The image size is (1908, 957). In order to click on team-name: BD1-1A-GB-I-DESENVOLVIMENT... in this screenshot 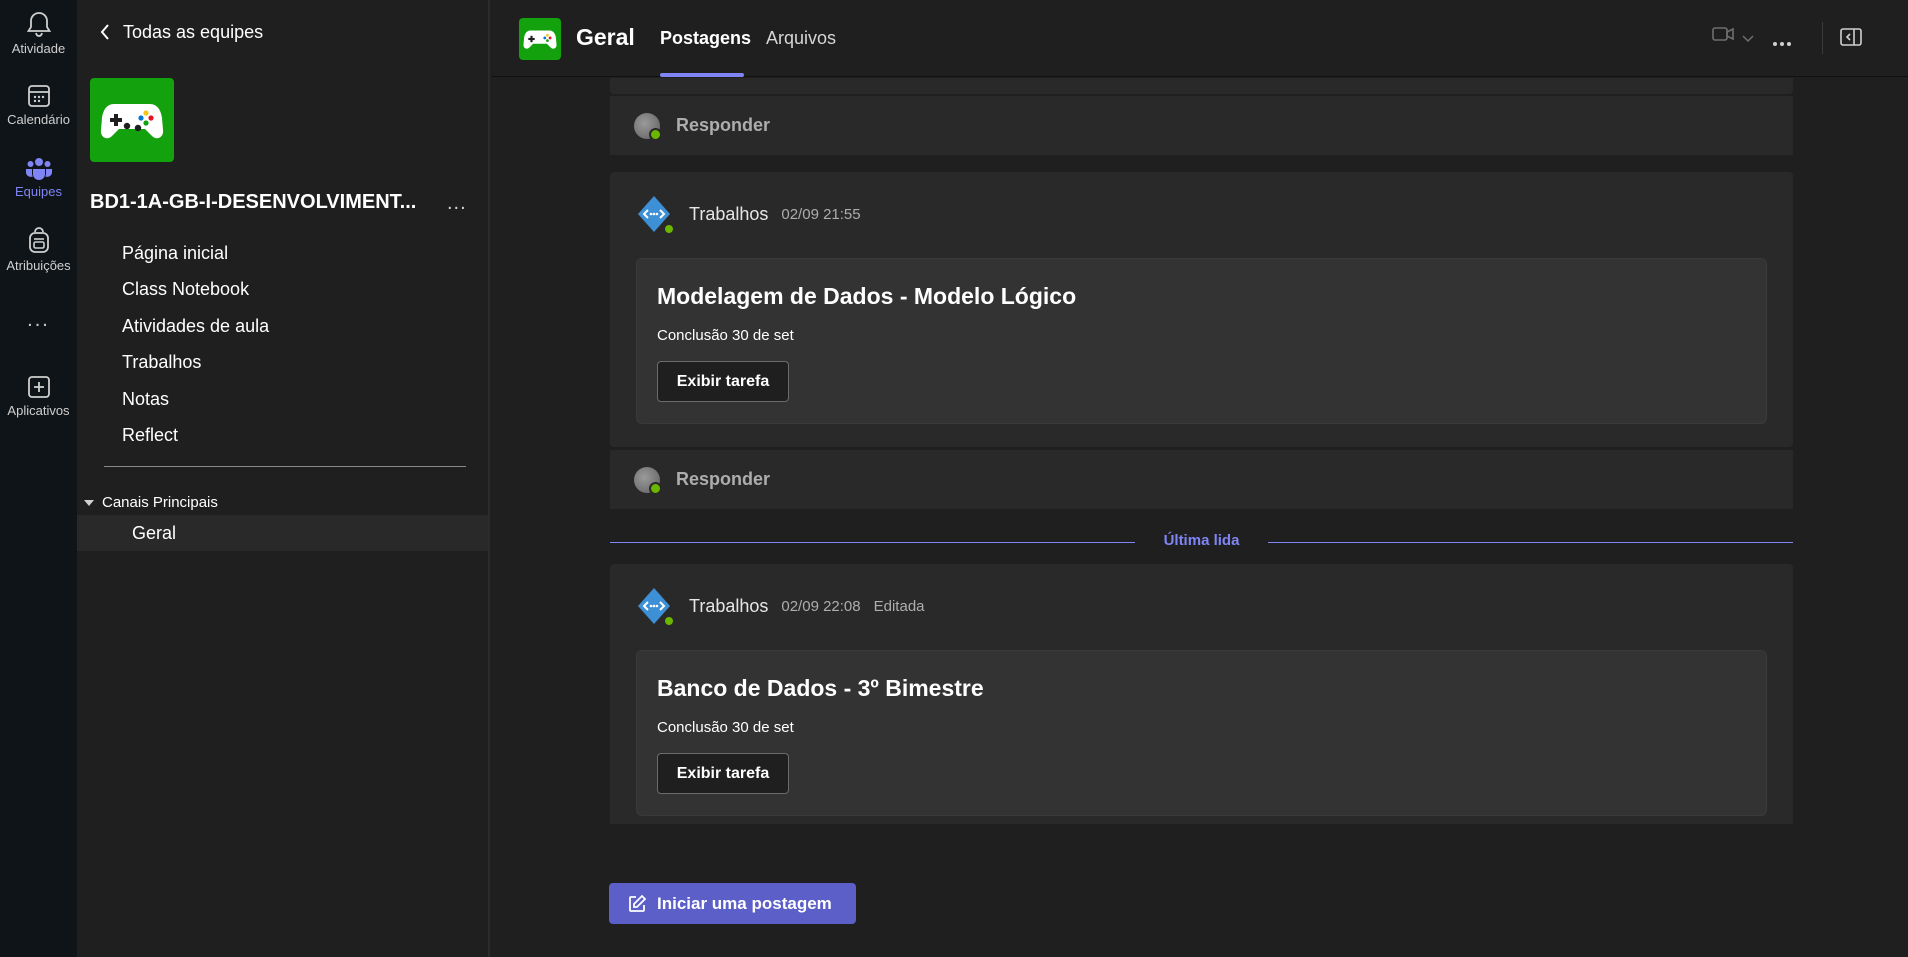, I will do `click(253, 202)`.